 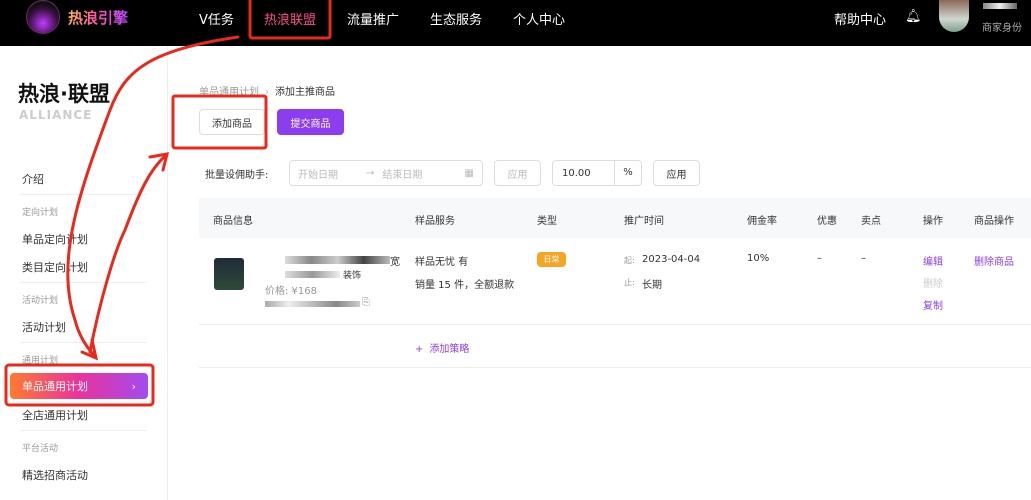 What do you see at coordinates (676, 173) in the screenshot?
I see `apply-rate-button: 应用` at bounding box center [676, 173].